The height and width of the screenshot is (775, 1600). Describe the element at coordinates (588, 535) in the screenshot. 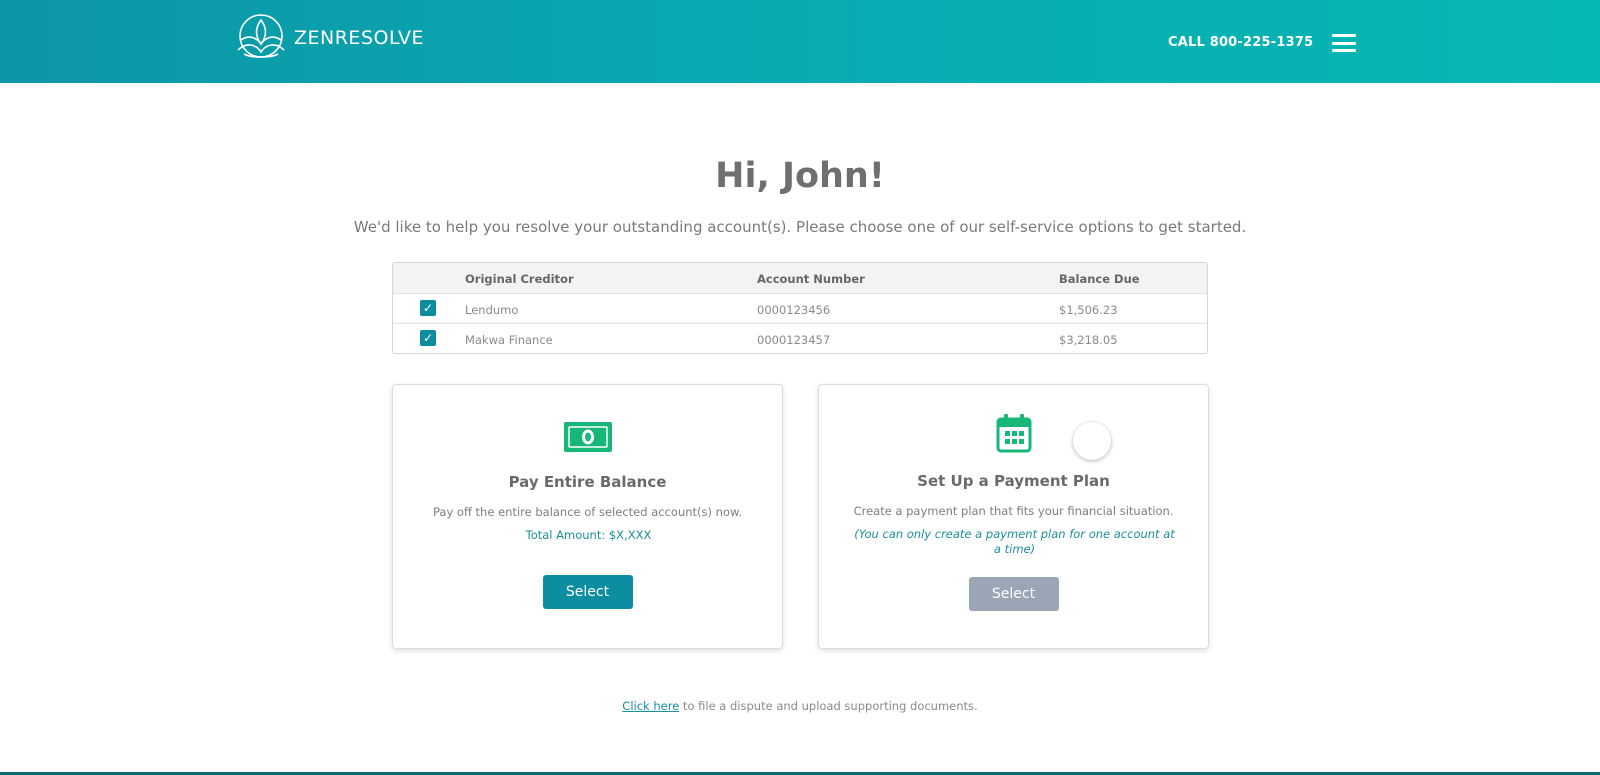

I see `total-amount: Total Amount: $X,XXX` at that location.